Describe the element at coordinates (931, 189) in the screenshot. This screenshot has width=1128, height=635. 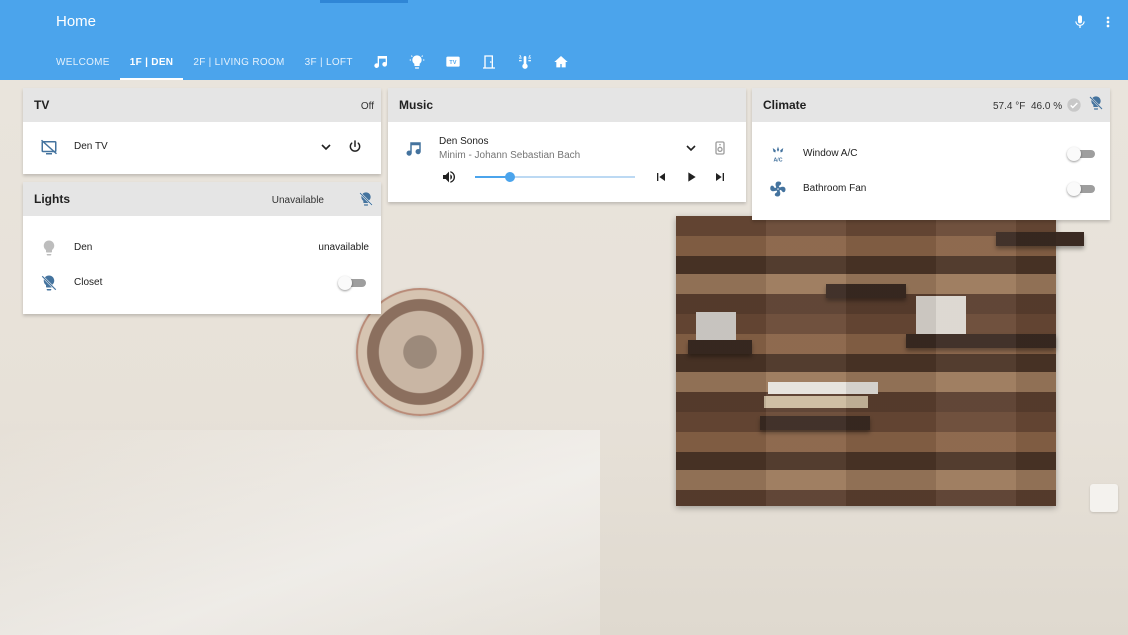
I see `climate-row-bathroom-fan: Bathroom Fan` at that location.